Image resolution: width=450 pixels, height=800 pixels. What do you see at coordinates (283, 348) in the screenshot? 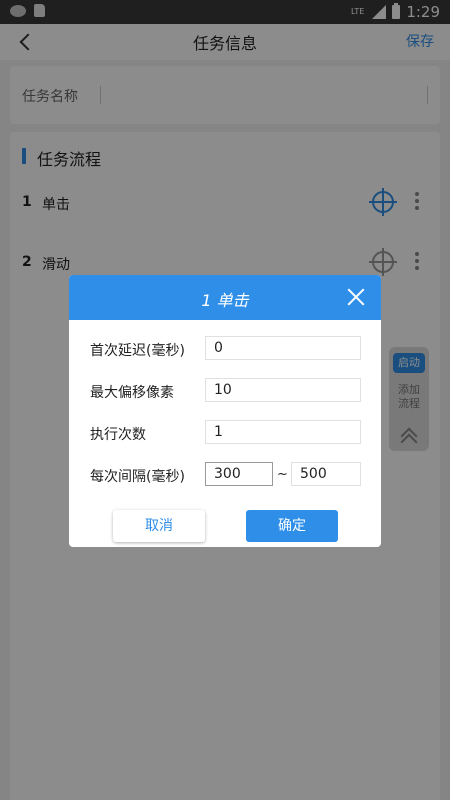
I see `first-delay-input: 0` at bounding box center [283, 348].